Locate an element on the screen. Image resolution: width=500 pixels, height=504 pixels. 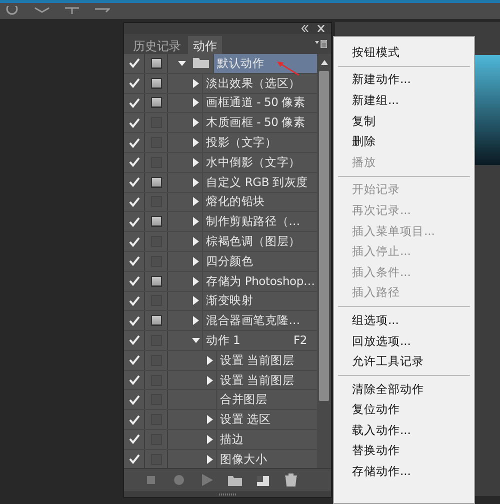
menu-item: 按钮模式 is located at coordinates (404, 52).